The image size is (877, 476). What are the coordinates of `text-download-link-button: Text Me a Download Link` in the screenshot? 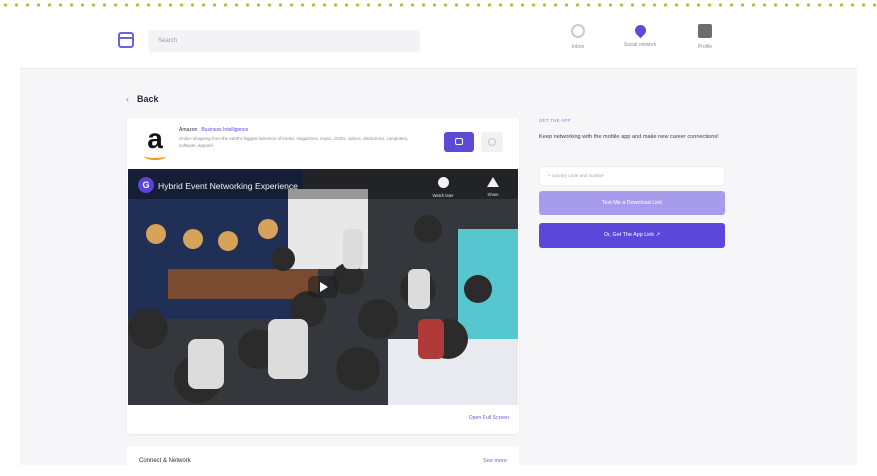 It's located at (632, 203).